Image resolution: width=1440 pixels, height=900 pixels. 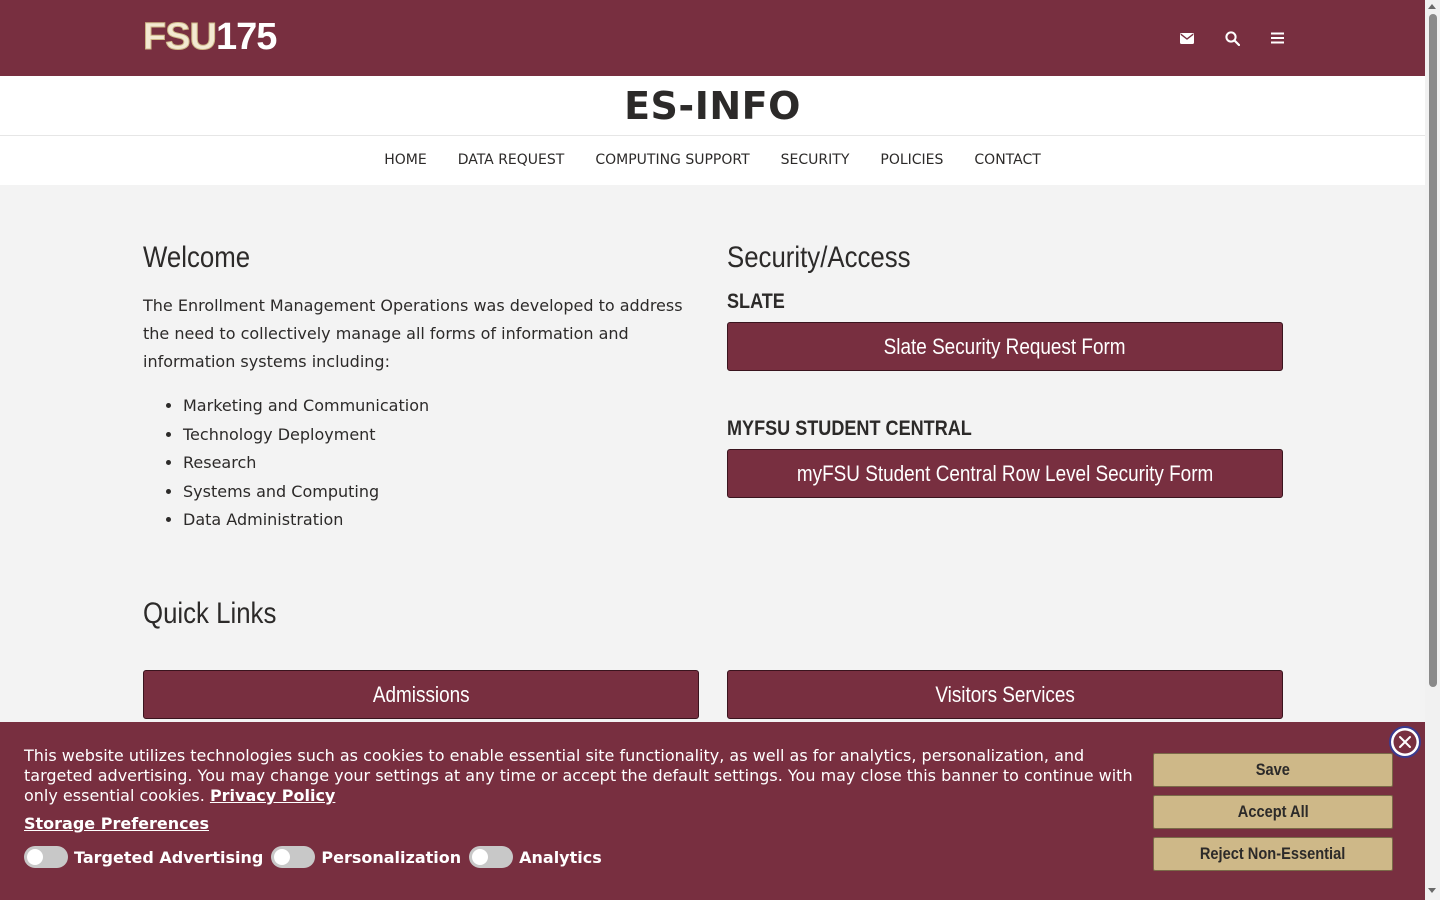 What do you see at coordinates (819, 257) in the screenshot?
I see `security-heading: Security/Access` at bounding box center [819, 257].